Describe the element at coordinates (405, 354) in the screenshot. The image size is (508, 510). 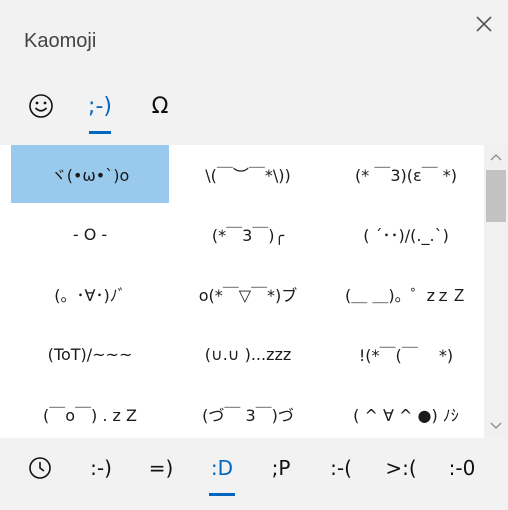
I see `kaomoji-cell: !(*￣(￣ *)` at that location.